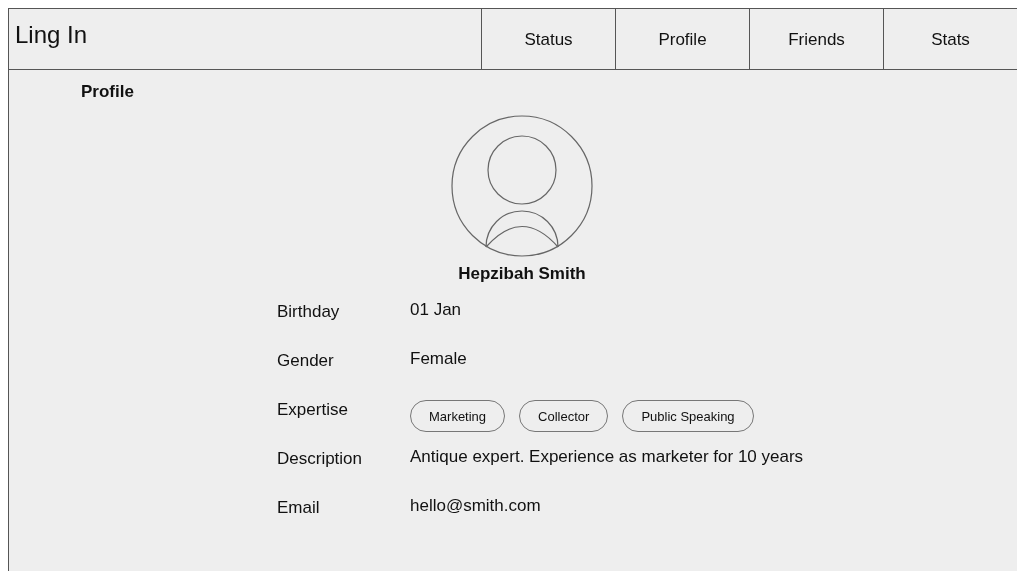  What do you see at coordinates (458, 416) in the screenshot?
I see `expertise-tag: Marketing` at bounding box center [458, 416].